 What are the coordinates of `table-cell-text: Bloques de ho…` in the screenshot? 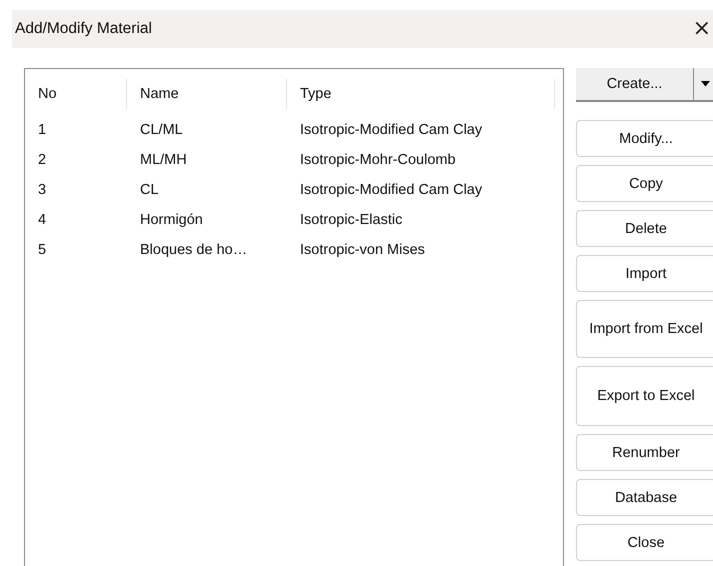 It's located at (193, 250).